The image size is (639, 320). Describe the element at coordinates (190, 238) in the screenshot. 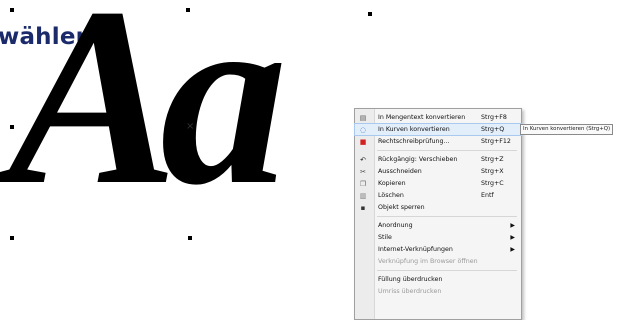

I see `selection-handle-bottom-middle` at that location.